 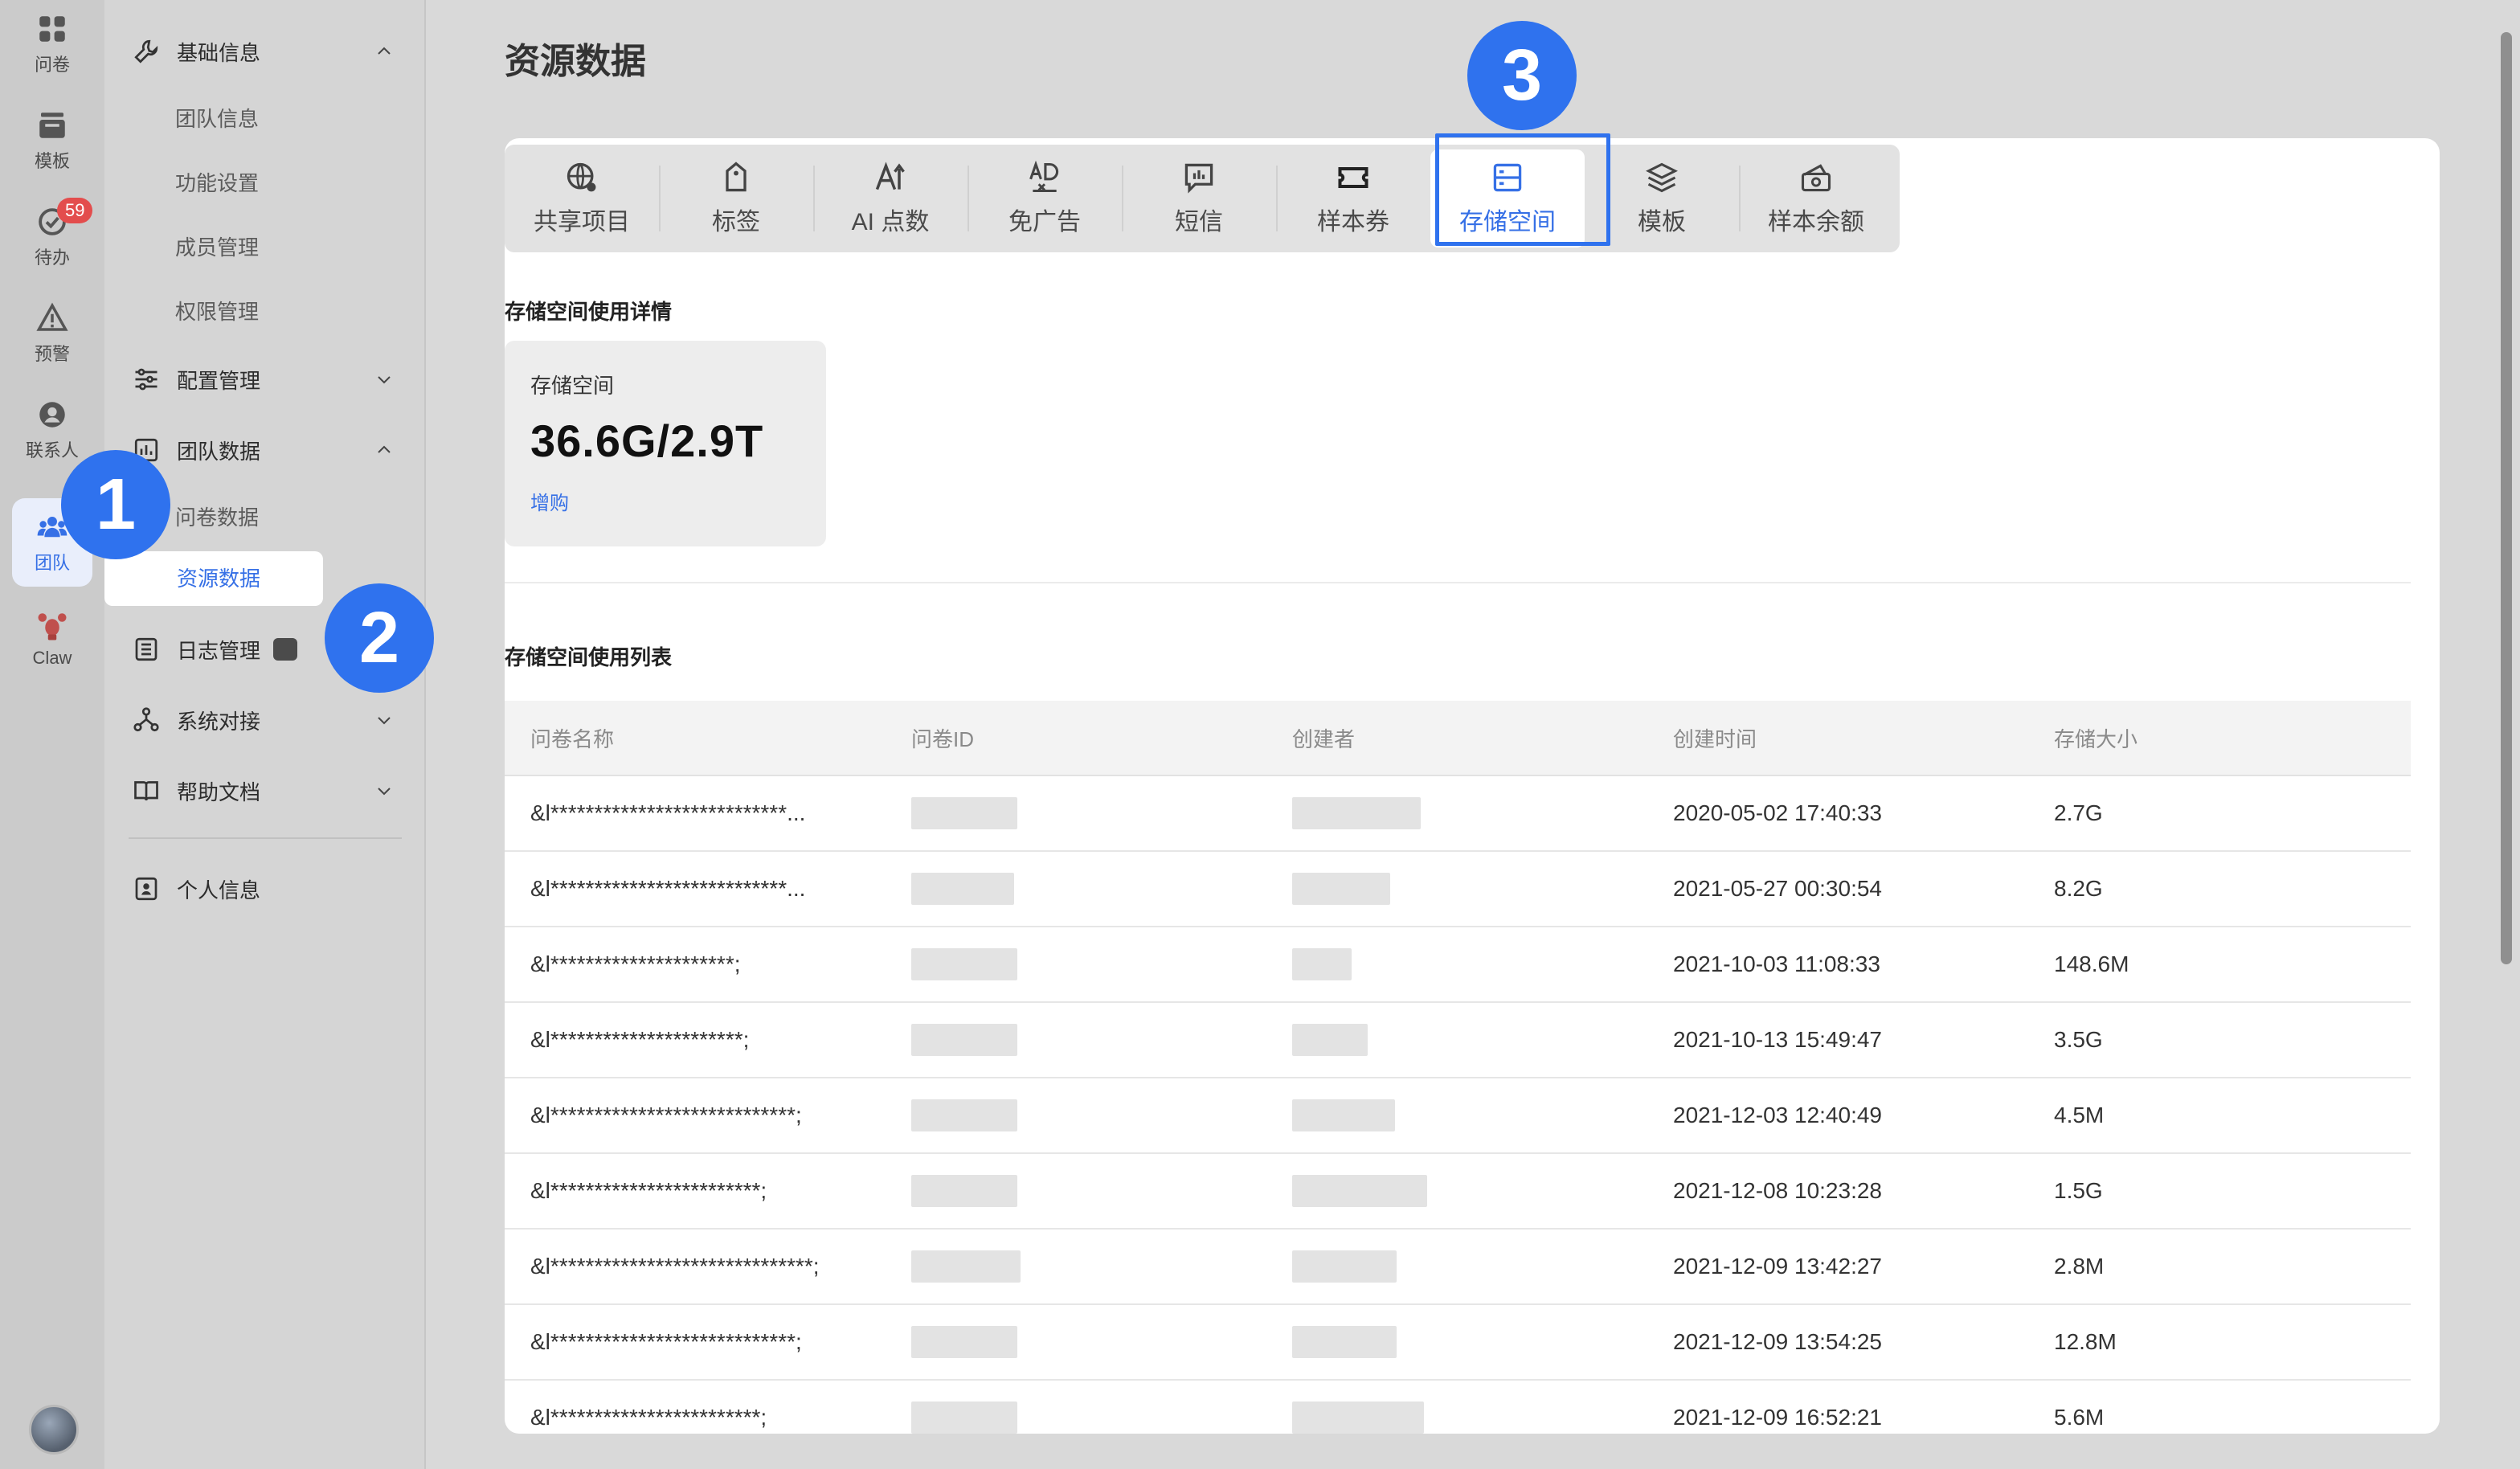 I want to click on nav-item-questionnaire-data: 问卷数据, so click(x=217, y=516).